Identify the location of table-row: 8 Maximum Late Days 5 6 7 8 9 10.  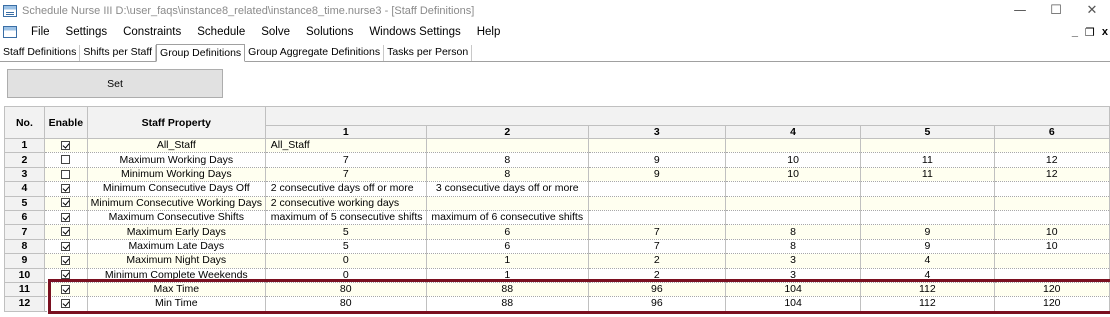
(557, 246).